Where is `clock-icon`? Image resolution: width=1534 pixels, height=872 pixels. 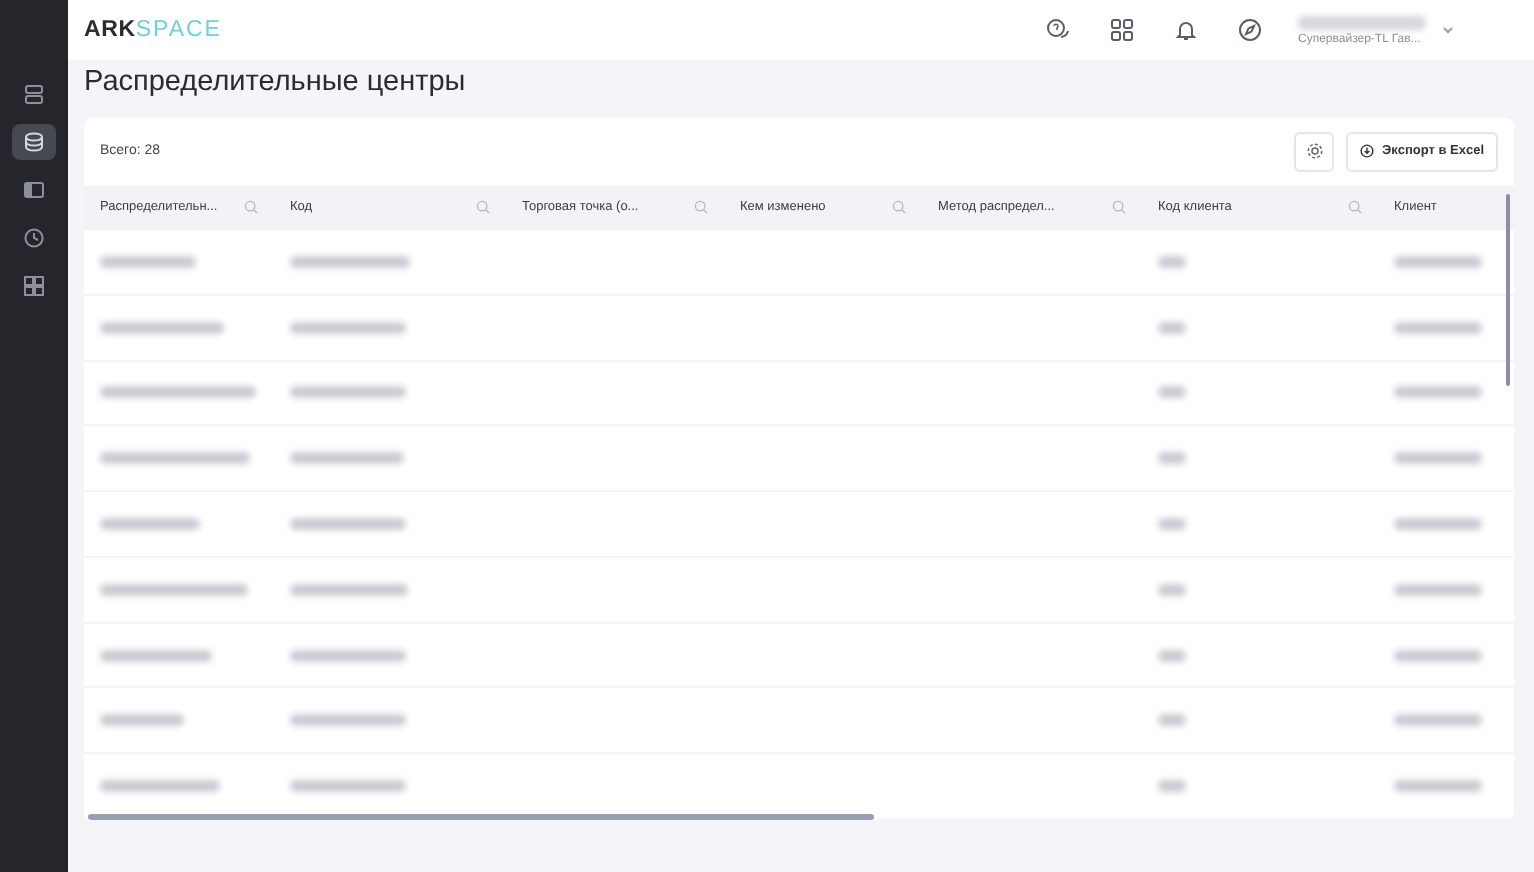 clock-icon is located at coordinates (34, 238).